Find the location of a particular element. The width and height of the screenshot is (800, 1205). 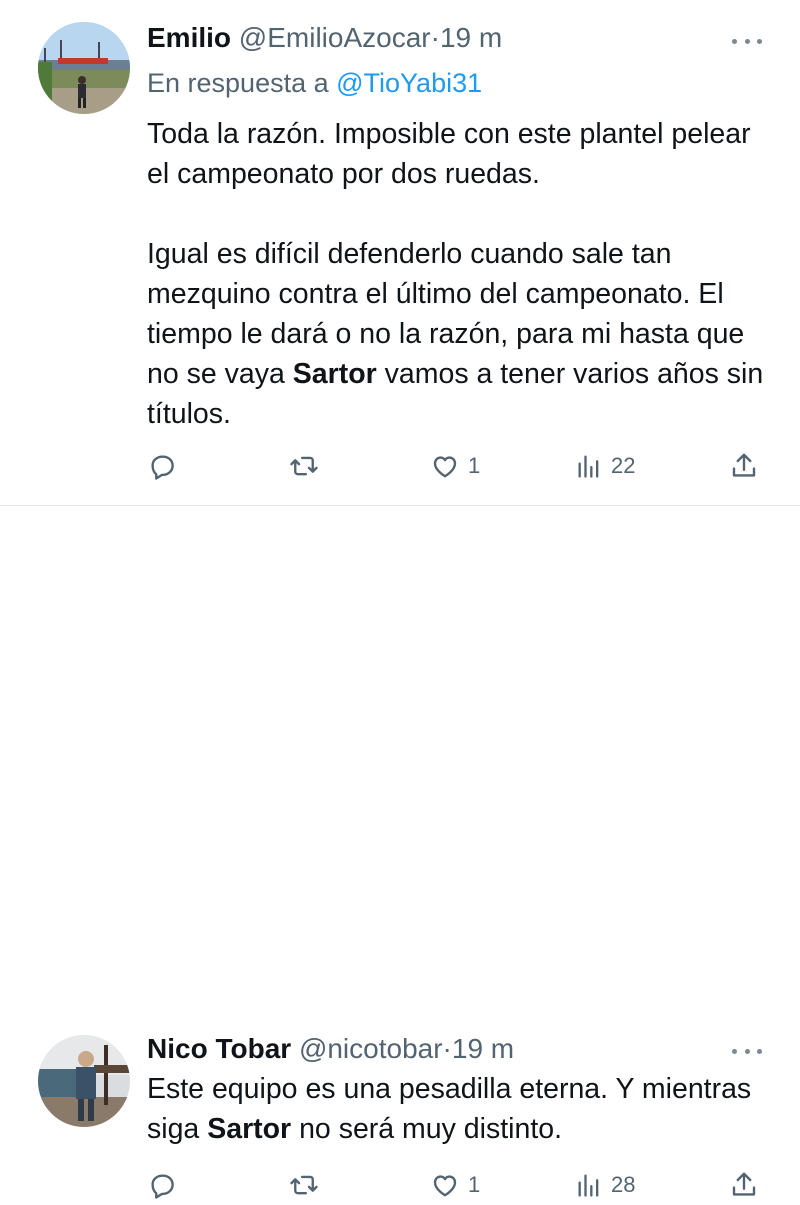

tweet-actions: 1 22 is located at coordinates (457, 466).